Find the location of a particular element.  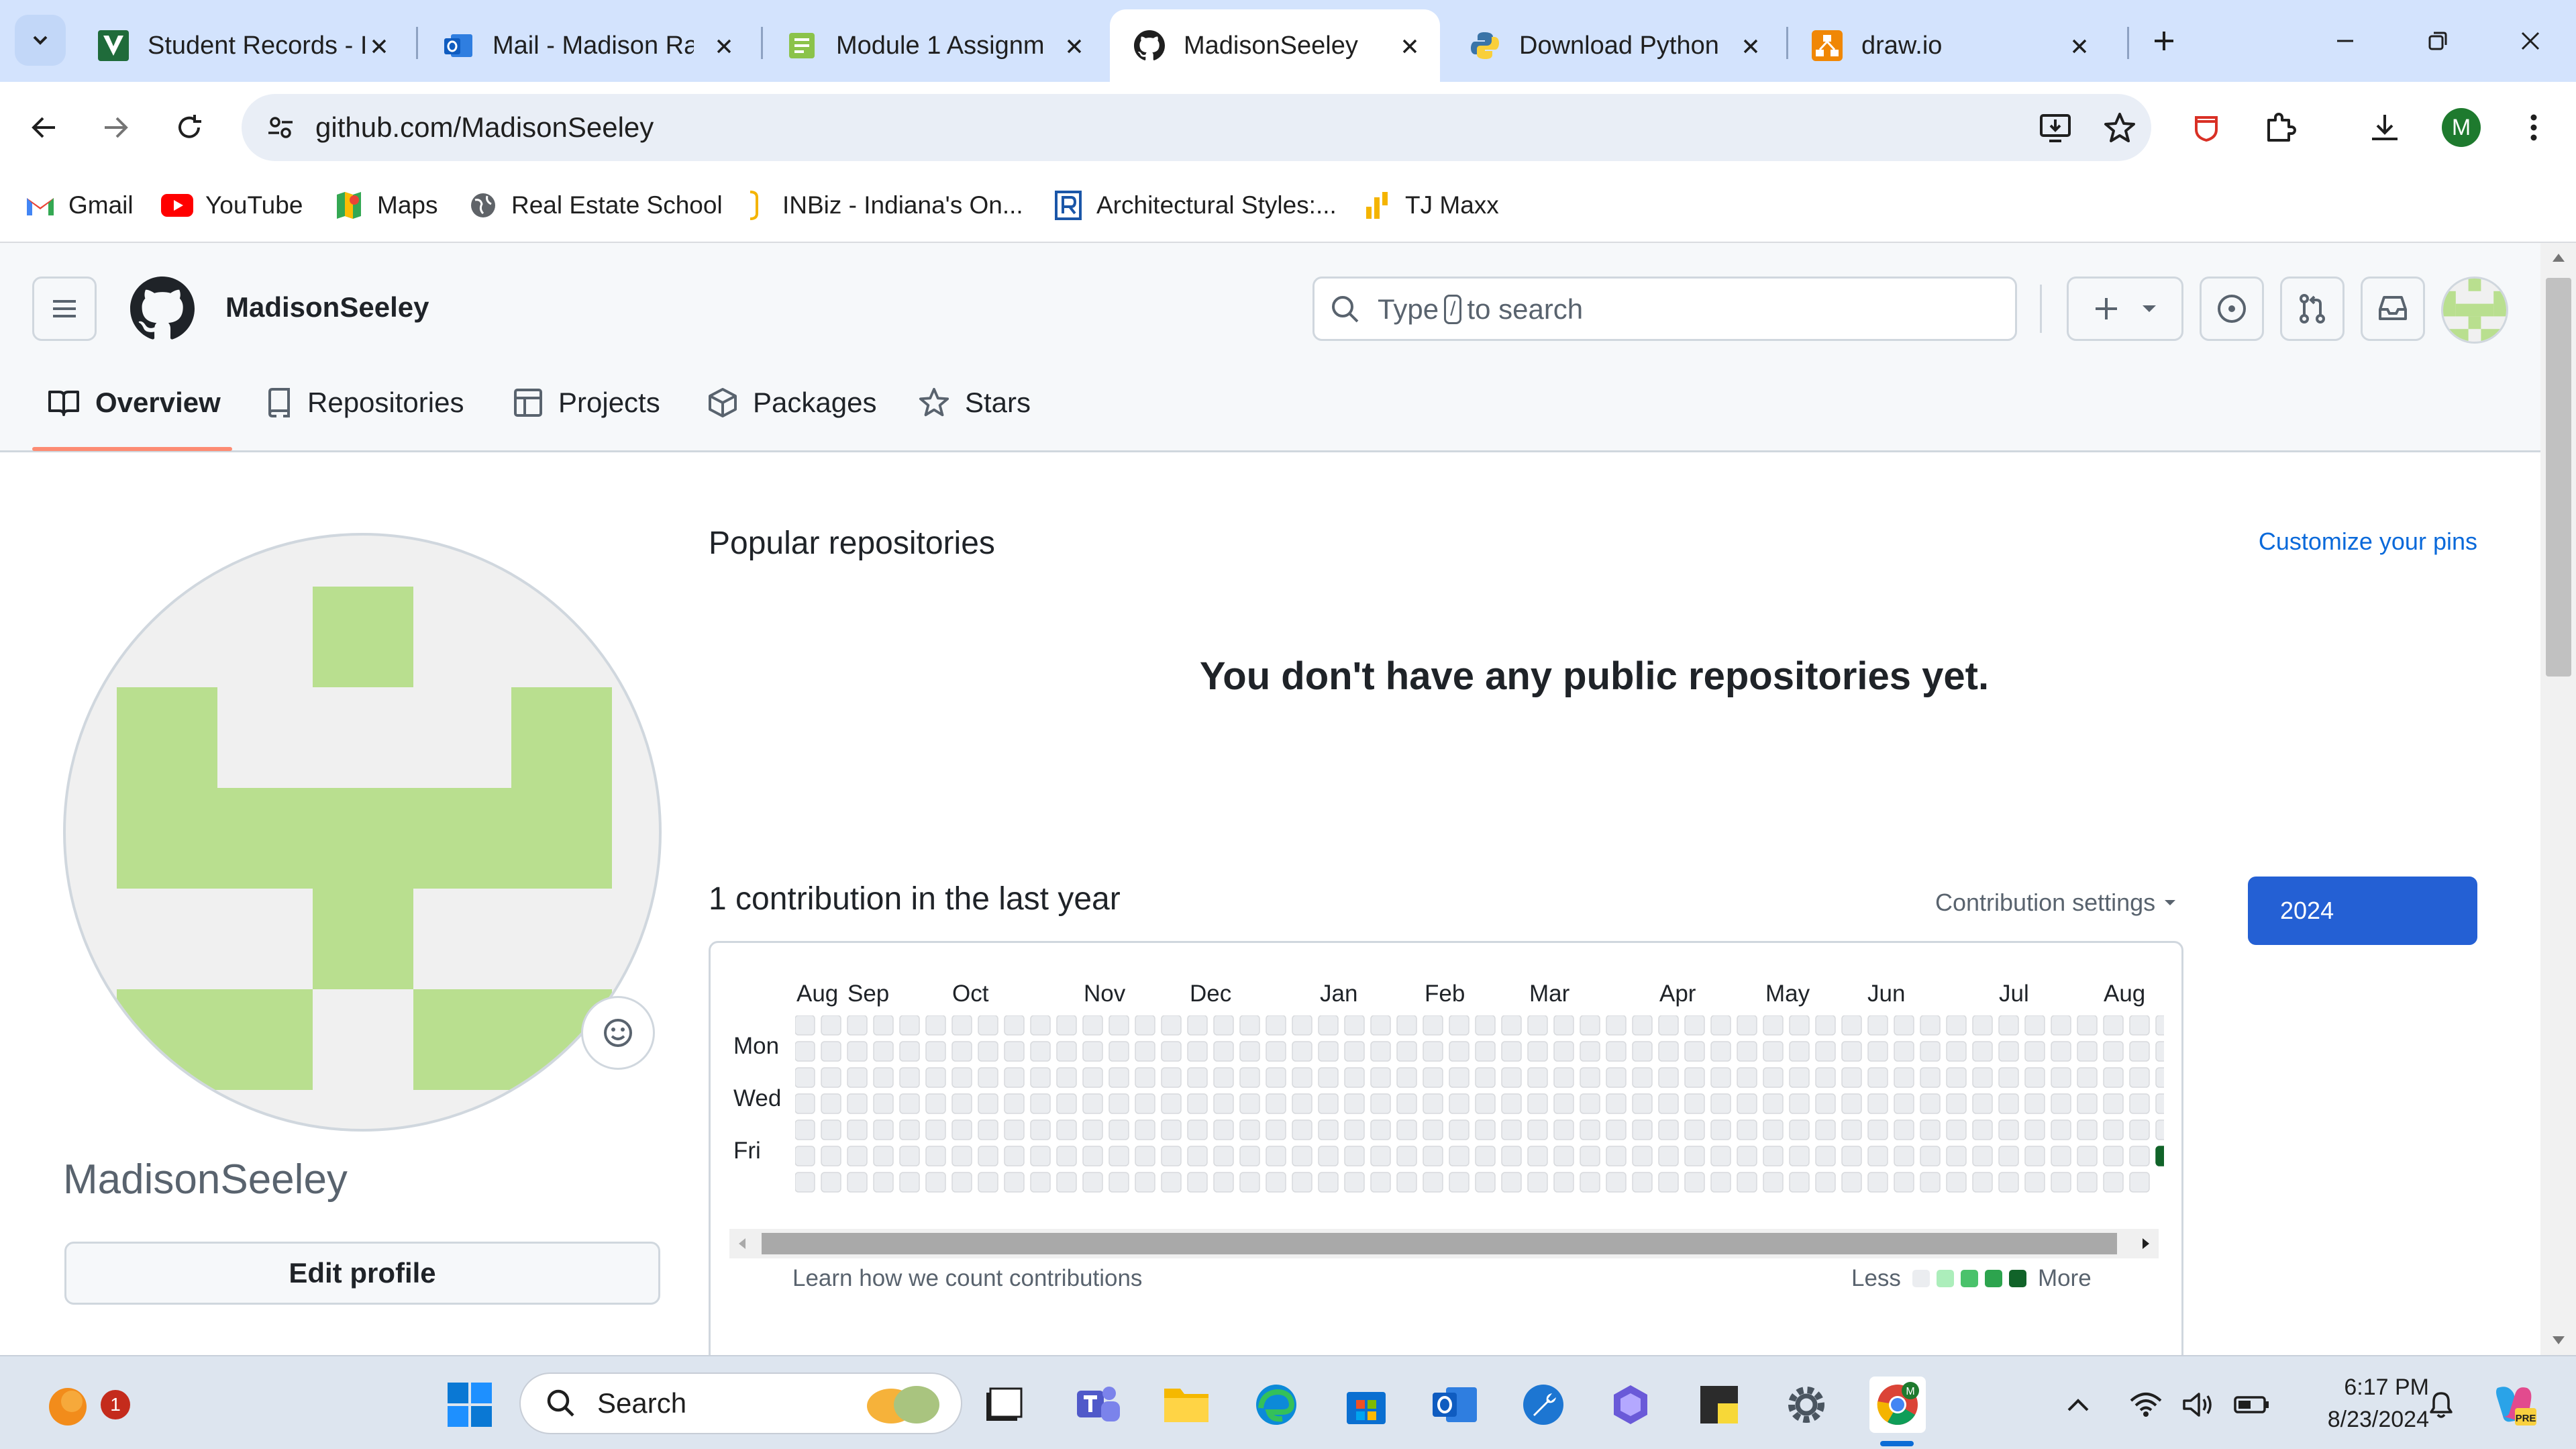

set-status-button is located at coordinates (618, 1033).